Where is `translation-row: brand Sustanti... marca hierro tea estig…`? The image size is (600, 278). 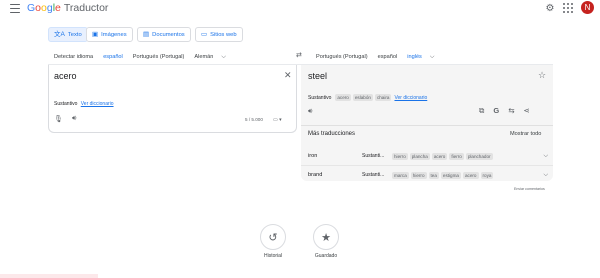 translation-row: brand Sustanti... marca hierro tea estig… is located at coordinates (428, 175).